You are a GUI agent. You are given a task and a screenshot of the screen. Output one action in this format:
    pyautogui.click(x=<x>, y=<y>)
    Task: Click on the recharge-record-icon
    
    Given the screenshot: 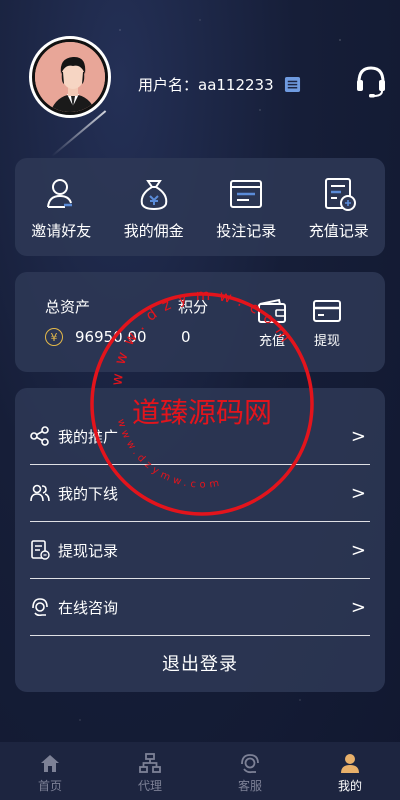 What is the action you would take?
    pyautogui.click(x=340, y=194)
    